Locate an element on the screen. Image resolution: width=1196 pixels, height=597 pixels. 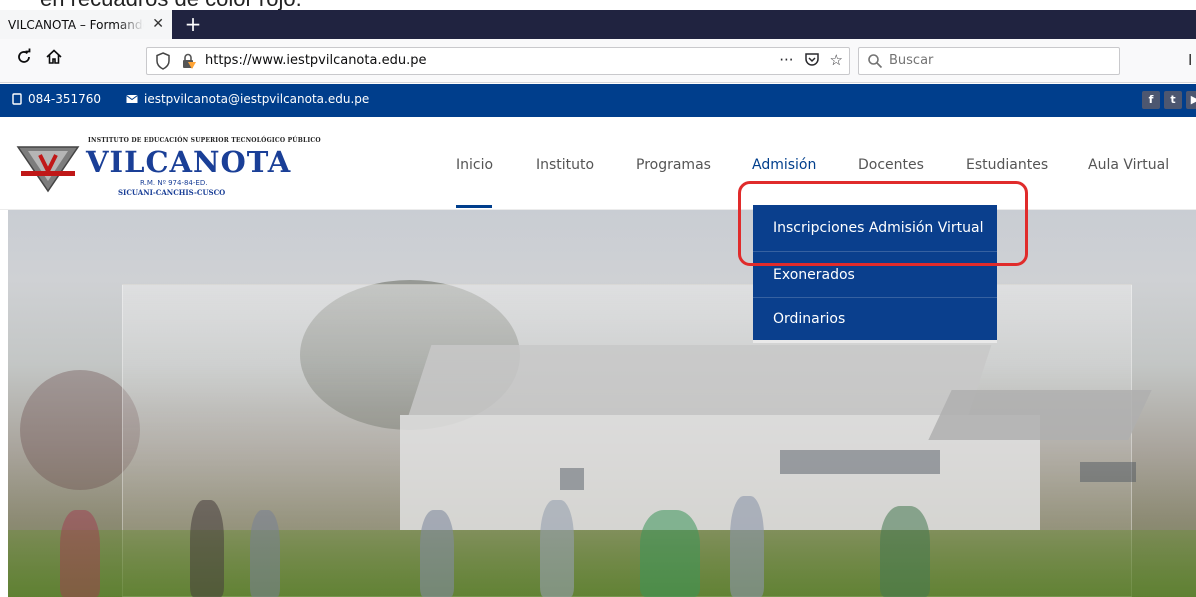
menu-inicio: Inicio is located at coordinates (474, 165).